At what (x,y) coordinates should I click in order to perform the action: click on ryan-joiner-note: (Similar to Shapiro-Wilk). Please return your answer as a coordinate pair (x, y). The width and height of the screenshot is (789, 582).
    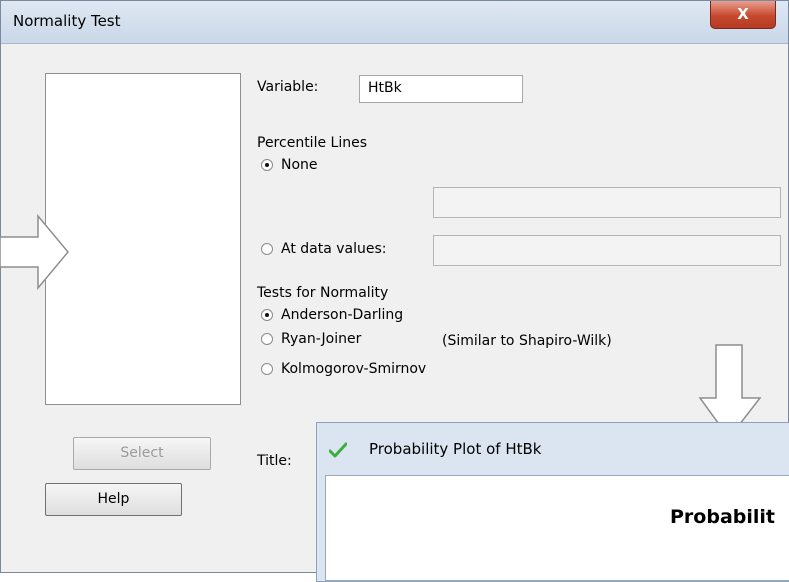
    Looking at the image, I should click on (527, 341).